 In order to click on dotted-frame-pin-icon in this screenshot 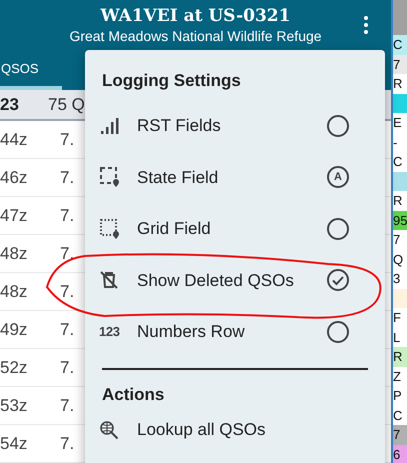, I will do `click(110, 229)`.